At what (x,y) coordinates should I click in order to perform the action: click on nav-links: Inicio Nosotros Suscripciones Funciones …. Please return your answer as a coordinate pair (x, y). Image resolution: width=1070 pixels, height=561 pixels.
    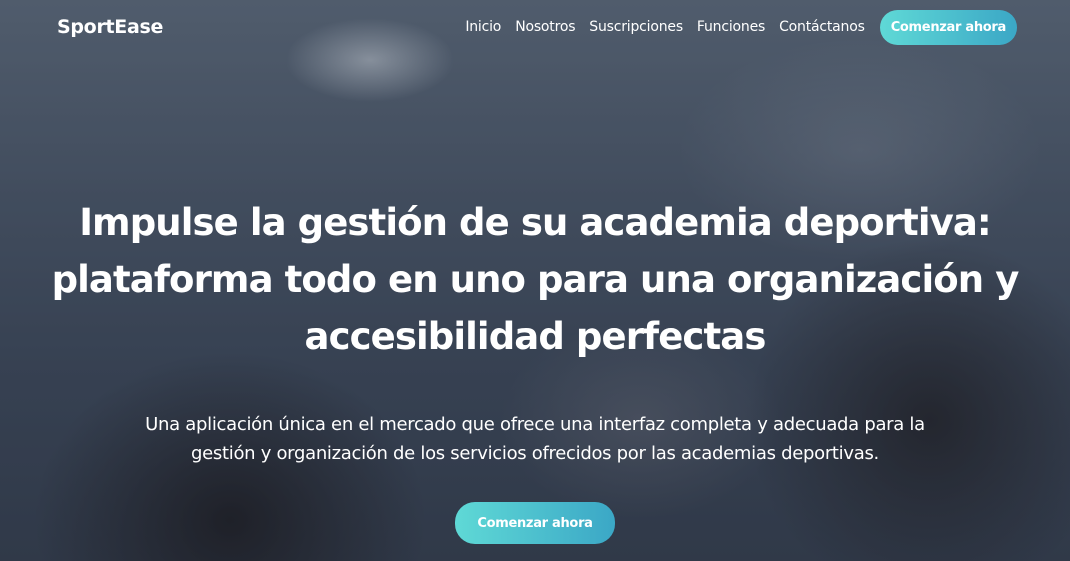
    Looking at the image, I should click on (741, 27).